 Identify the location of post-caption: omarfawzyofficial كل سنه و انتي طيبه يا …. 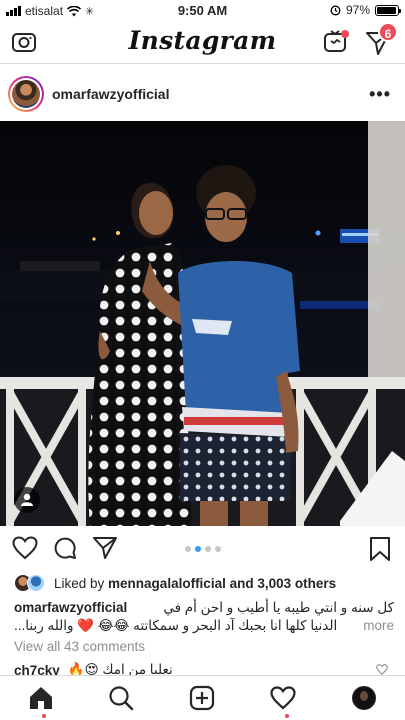
(204, 617).